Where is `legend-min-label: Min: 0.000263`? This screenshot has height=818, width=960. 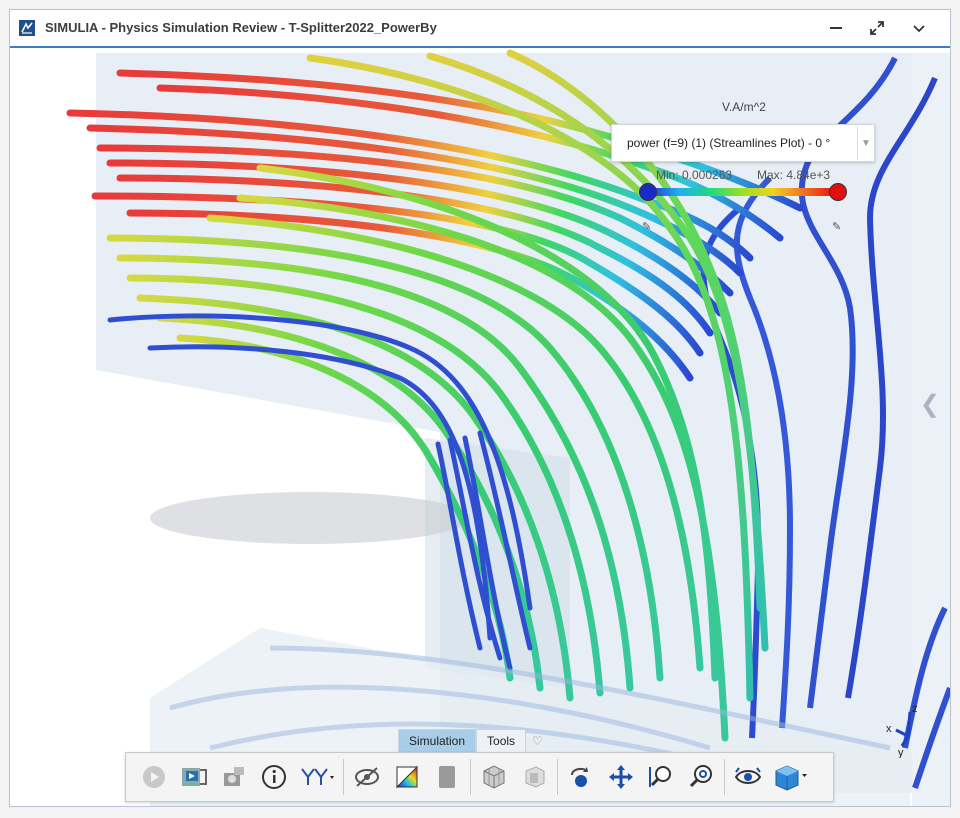
legend-min-label: Min: 0.000263 is located at coordinates (694, 175).